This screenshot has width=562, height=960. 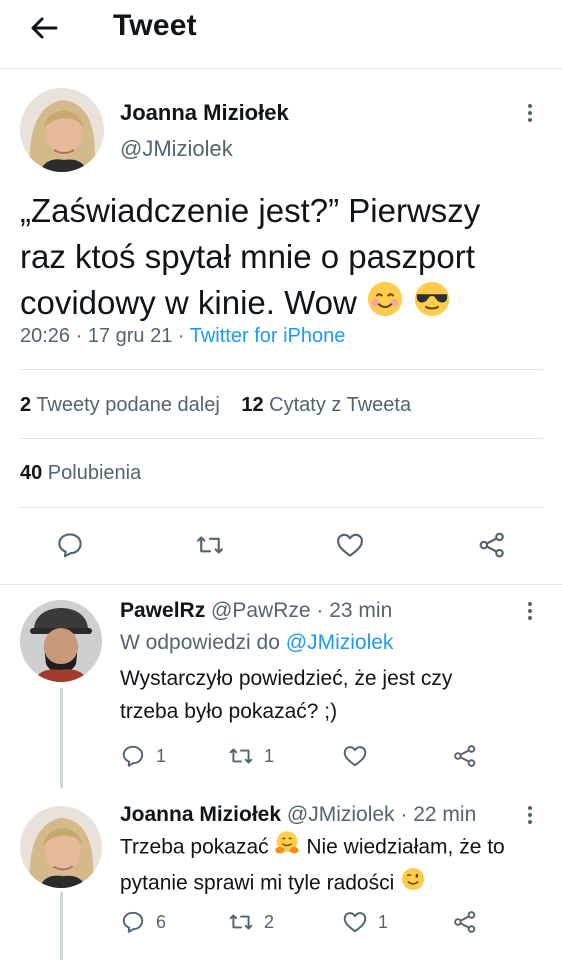 I want to click on likes-stat-row: 40 Polubienia, so click(x=88, y=473).